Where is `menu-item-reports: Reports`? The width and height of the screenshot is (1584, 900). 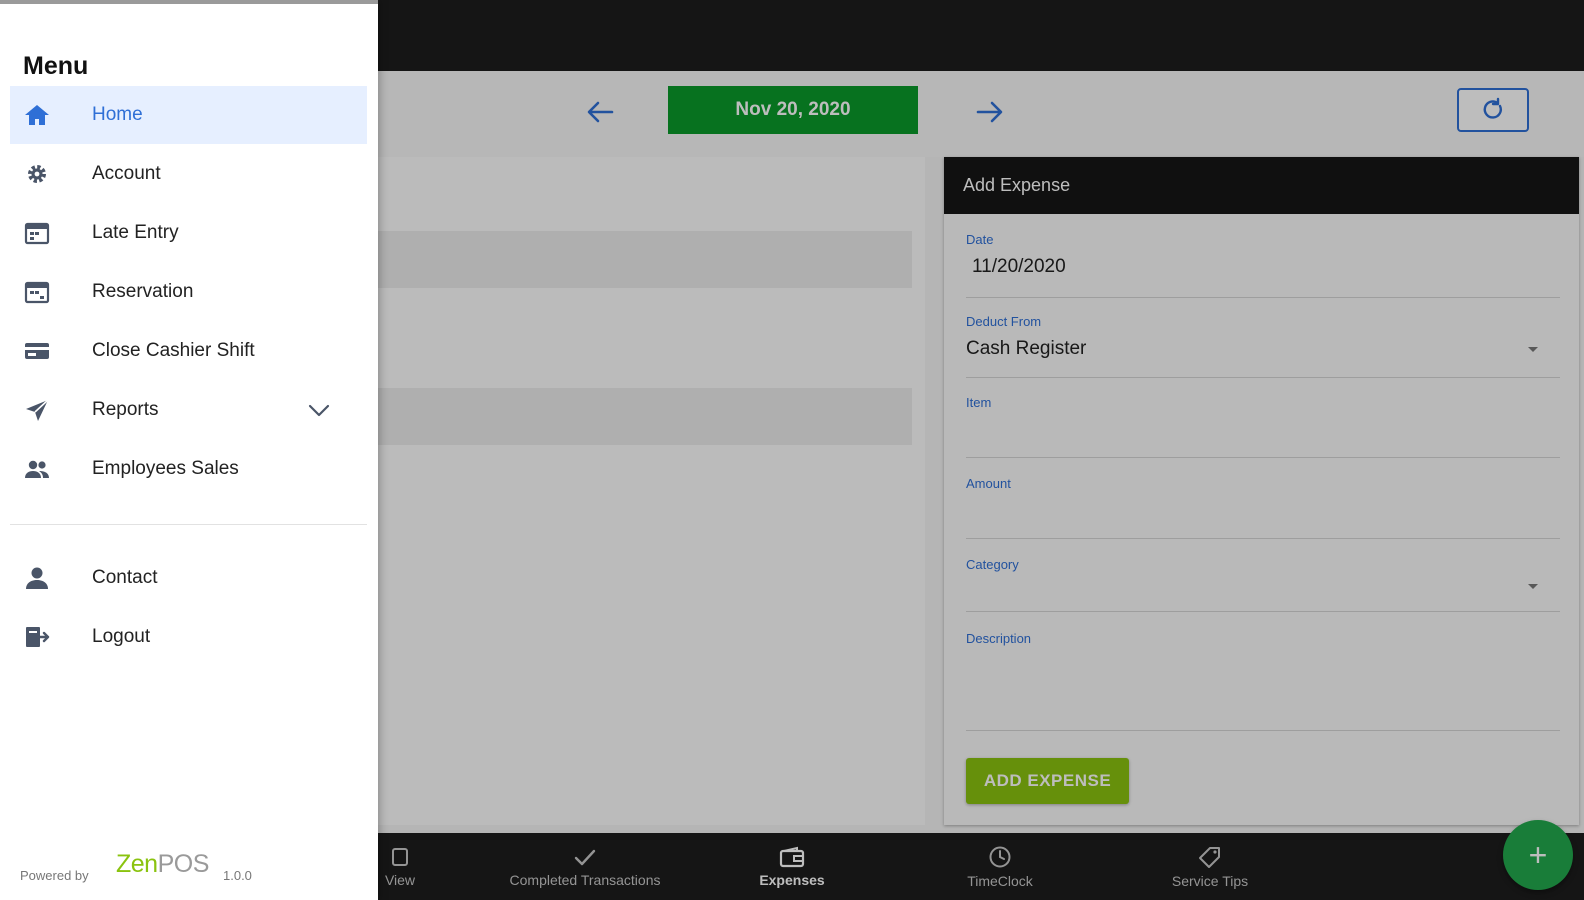
menu-item-reports: Reports is located at coordinates (188, 410).